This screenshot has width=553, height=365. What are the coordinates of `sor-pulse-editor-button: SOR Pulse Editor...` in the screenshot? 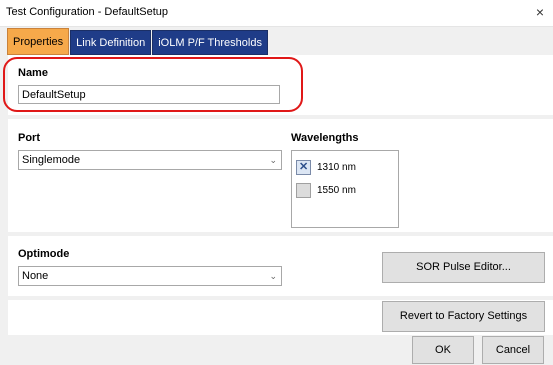 It's located at (463, 267).